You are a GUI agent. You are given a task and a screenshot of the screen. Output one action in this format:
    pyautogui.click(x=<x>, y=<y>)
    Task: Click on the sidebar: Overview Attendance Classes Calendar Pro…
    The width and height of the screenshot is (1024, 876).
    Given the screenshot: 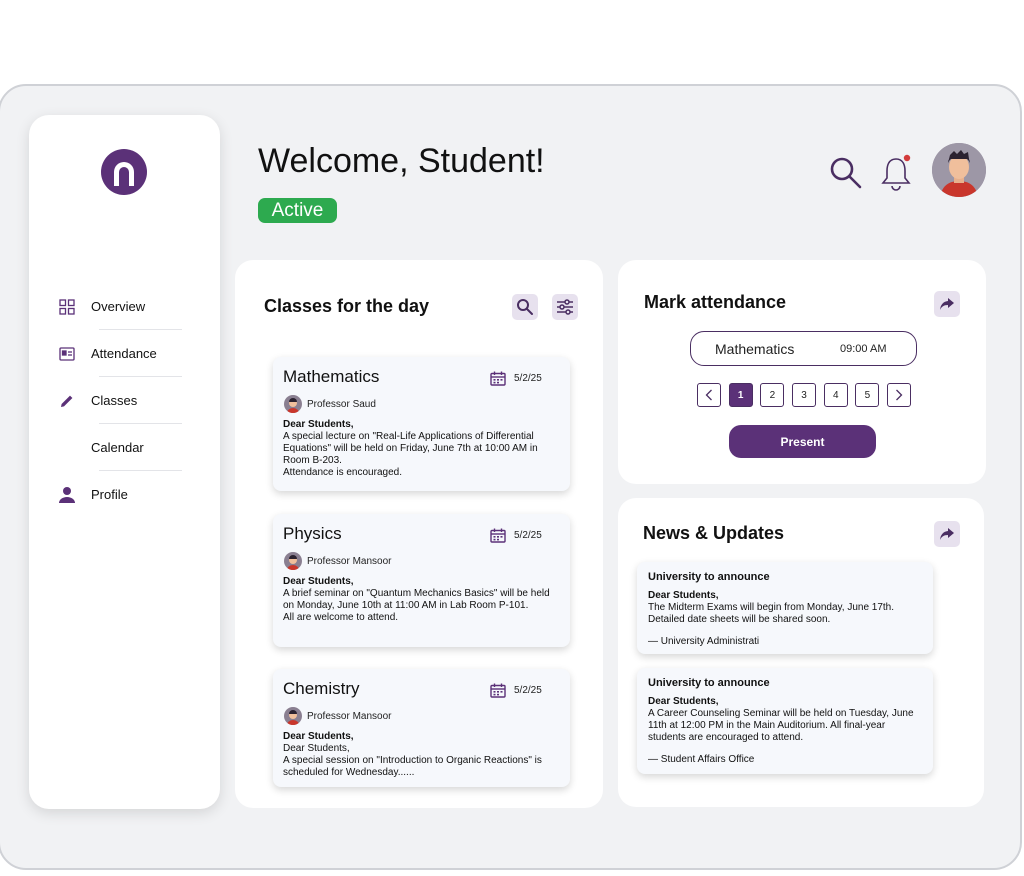 What is the action you would take?
    pyautogui.click(x=124, y=462)
    